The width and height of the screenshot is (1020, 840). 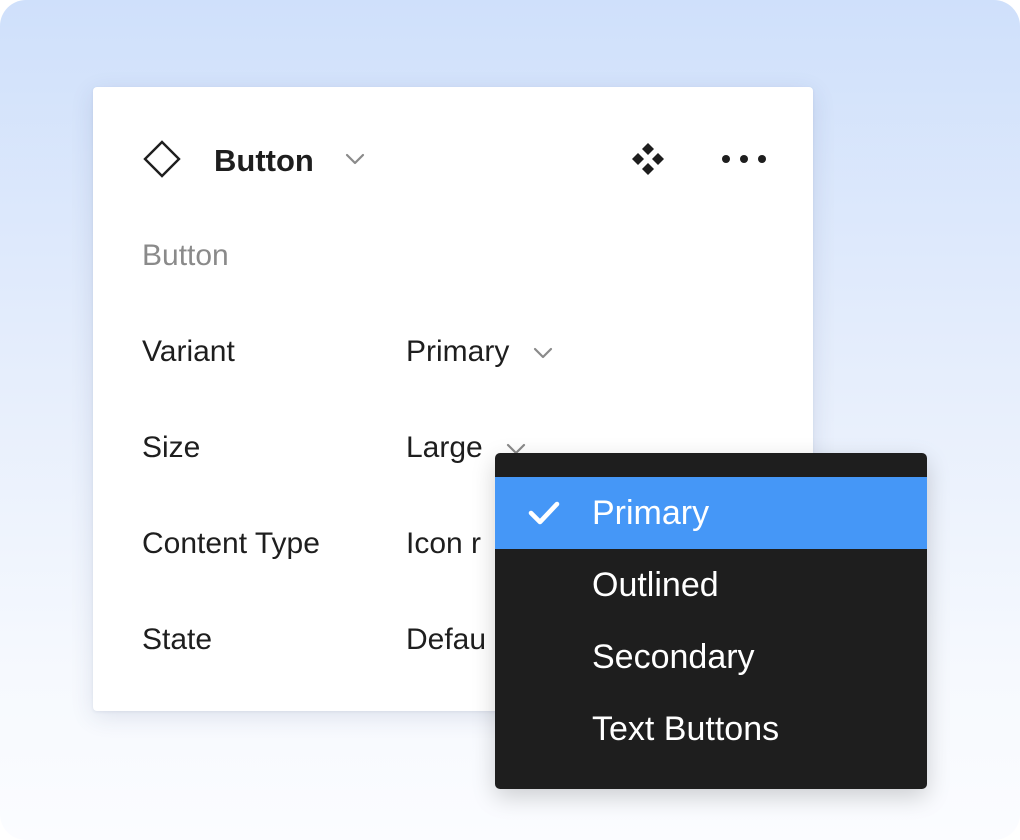 I want to click on diamond-outline-icon, so click(x=162, y=159).